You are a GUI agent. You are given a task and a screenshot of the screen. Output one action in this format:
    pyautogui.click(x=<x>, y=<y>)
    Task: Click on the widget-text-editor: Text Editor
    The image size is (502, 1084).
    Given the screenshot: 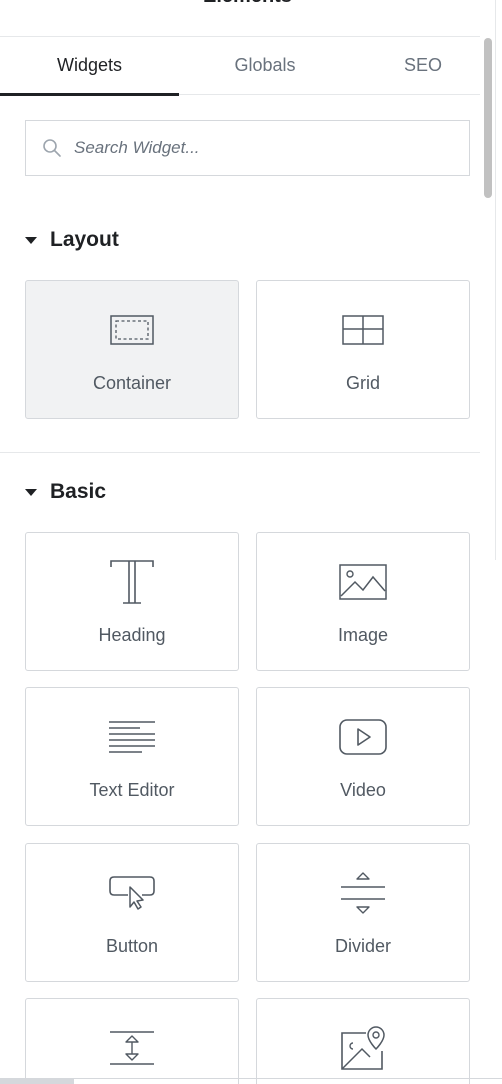 What is the action you would take?
    pyautogui.click(x=132, y=756)
    